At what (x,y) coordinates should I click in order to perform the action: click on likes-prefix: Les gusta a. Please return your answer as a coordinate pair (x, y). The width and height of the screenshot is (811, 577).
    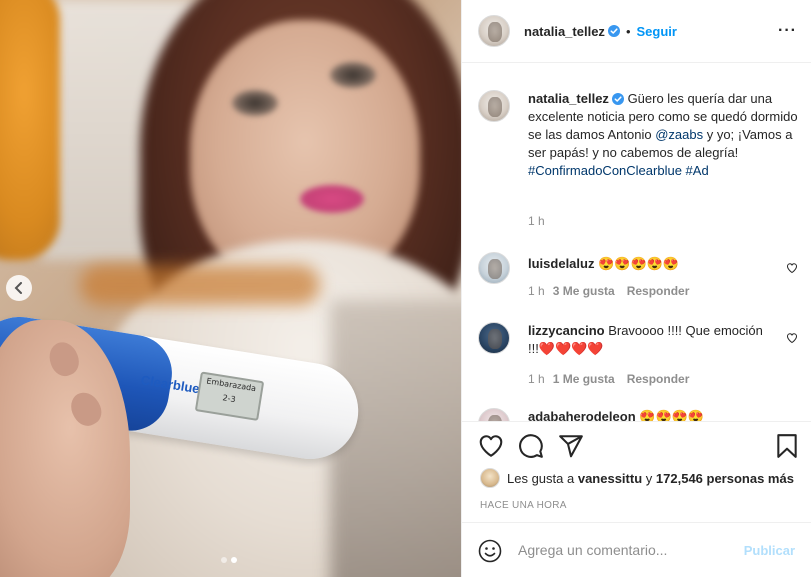
    Looking at the image, I should click on (541, 478).